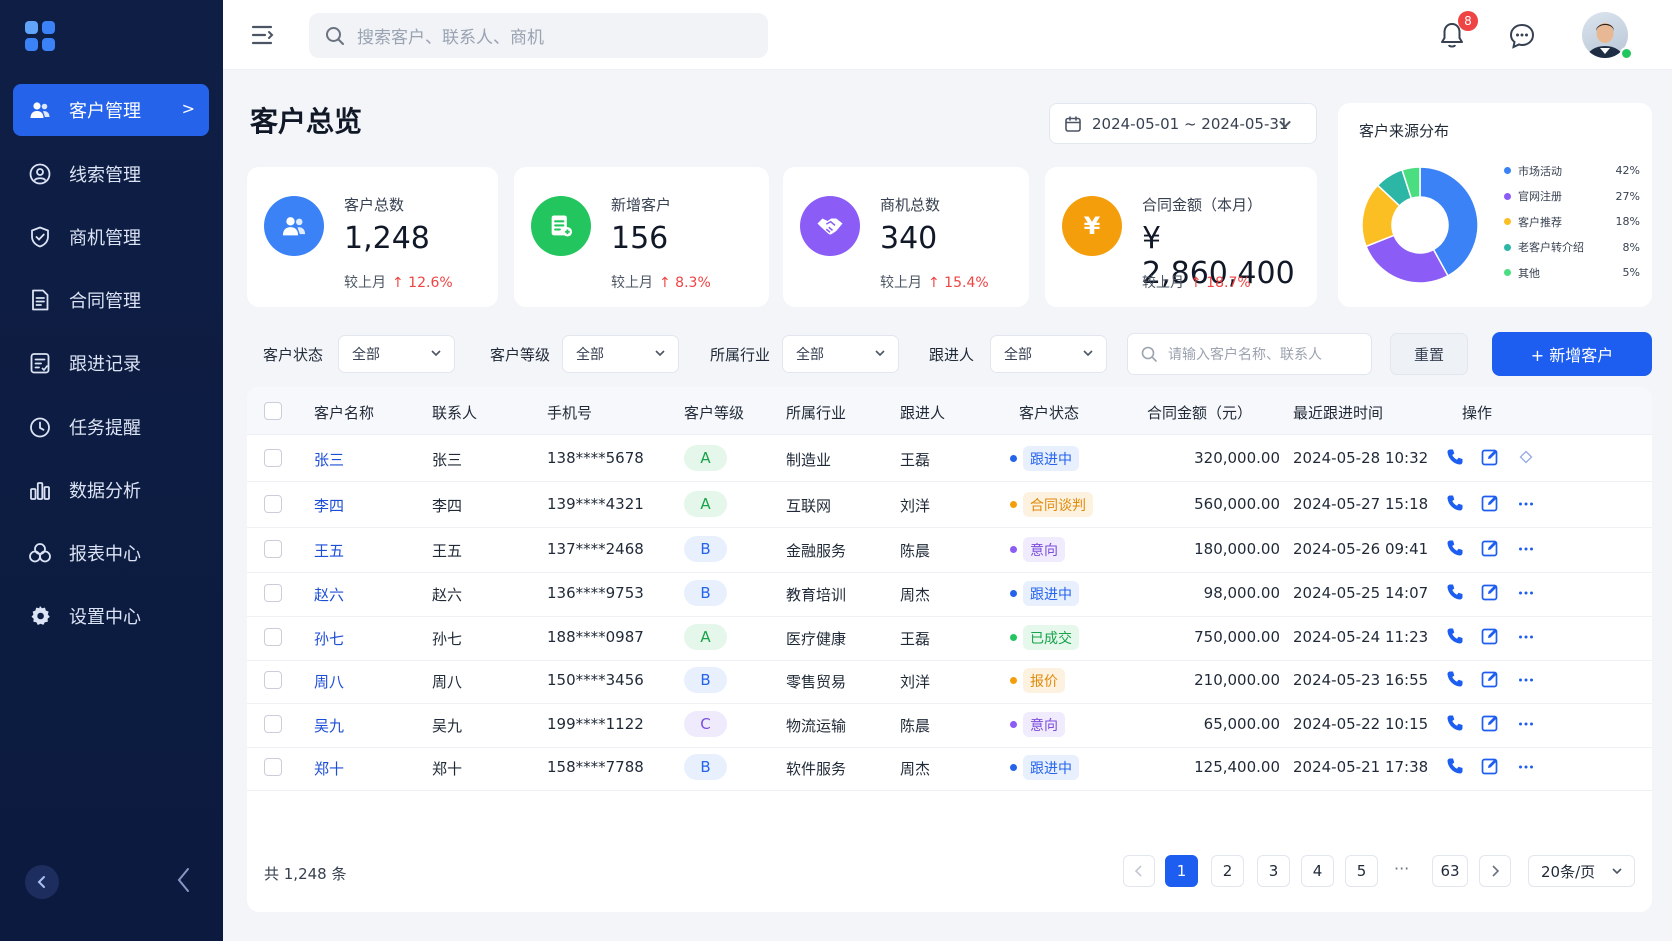  I want to click on next-page-button, so click(1495, 871).